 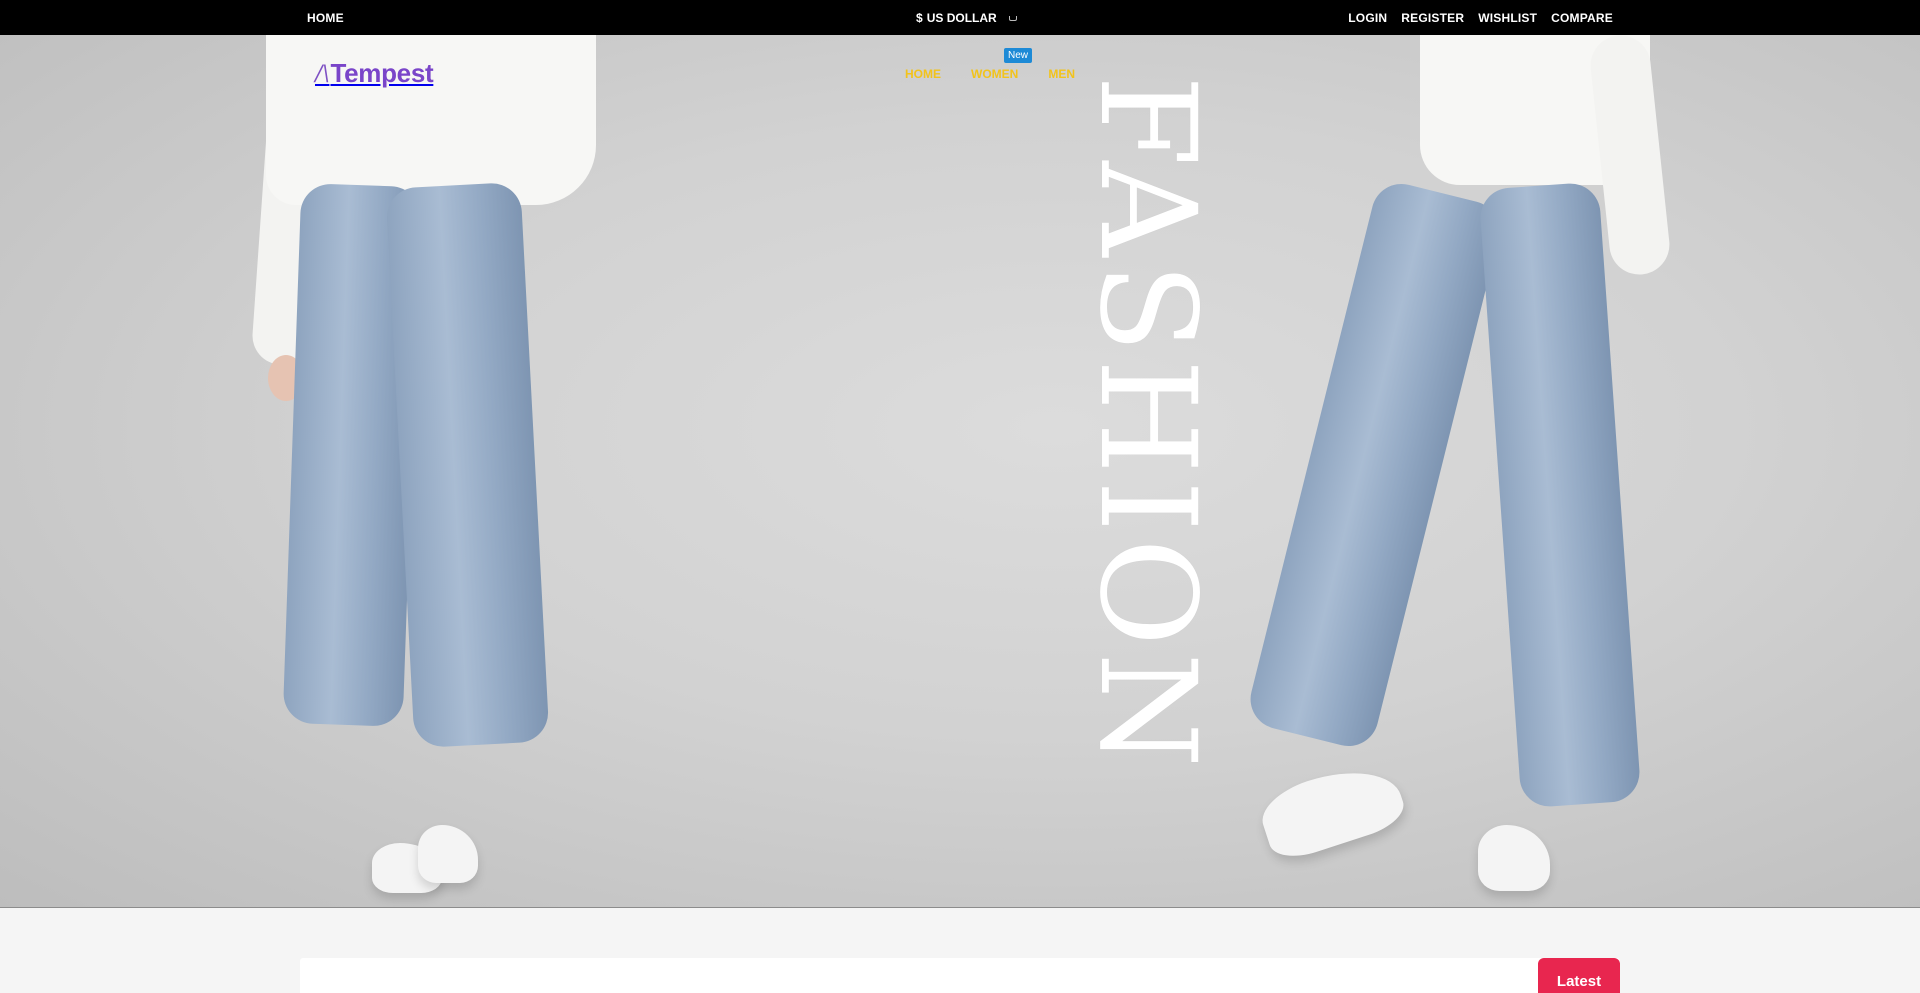 What do you see at coordinates (1582, 18) in the screenshot?
I see `compare-link: COMPARE` at bounding box center [1582, 18].